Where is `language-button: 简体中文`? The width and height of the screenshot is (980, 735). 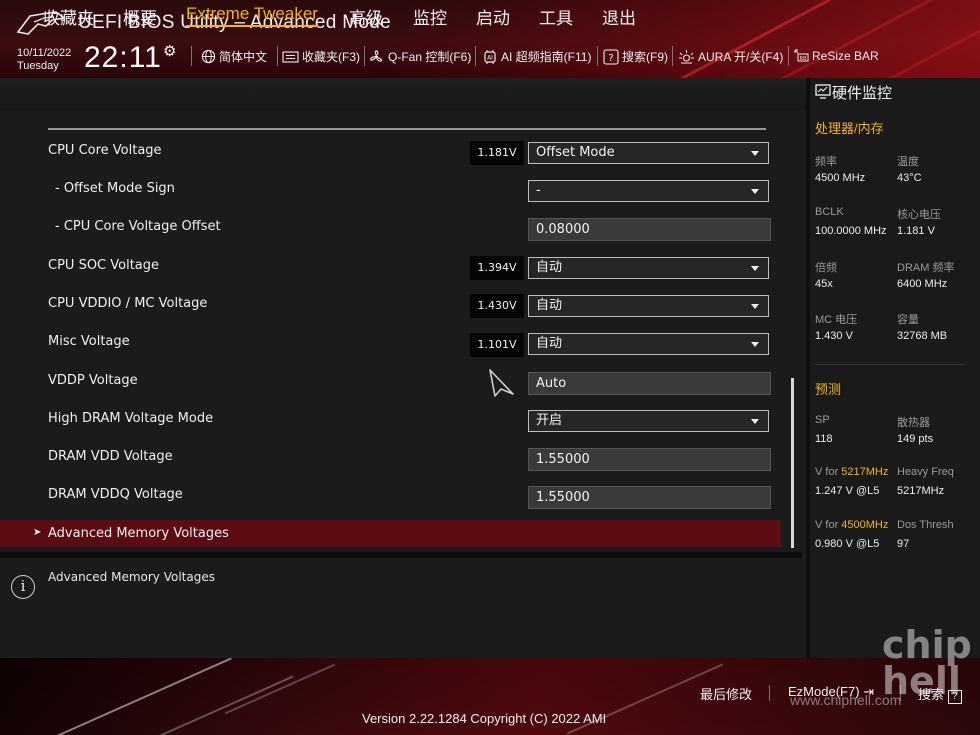
language-button: 简体中文 is located at coordinates (234, 56).